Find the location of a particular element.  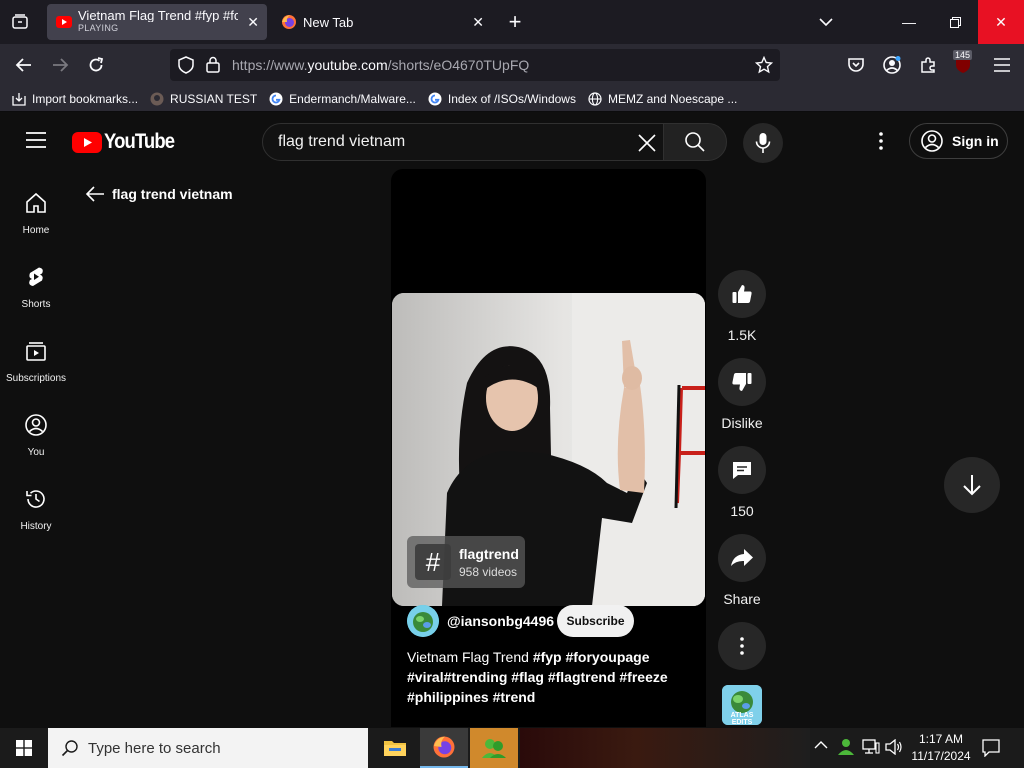

new-tab-plus-icon: + is located at coordinates (515, 21).